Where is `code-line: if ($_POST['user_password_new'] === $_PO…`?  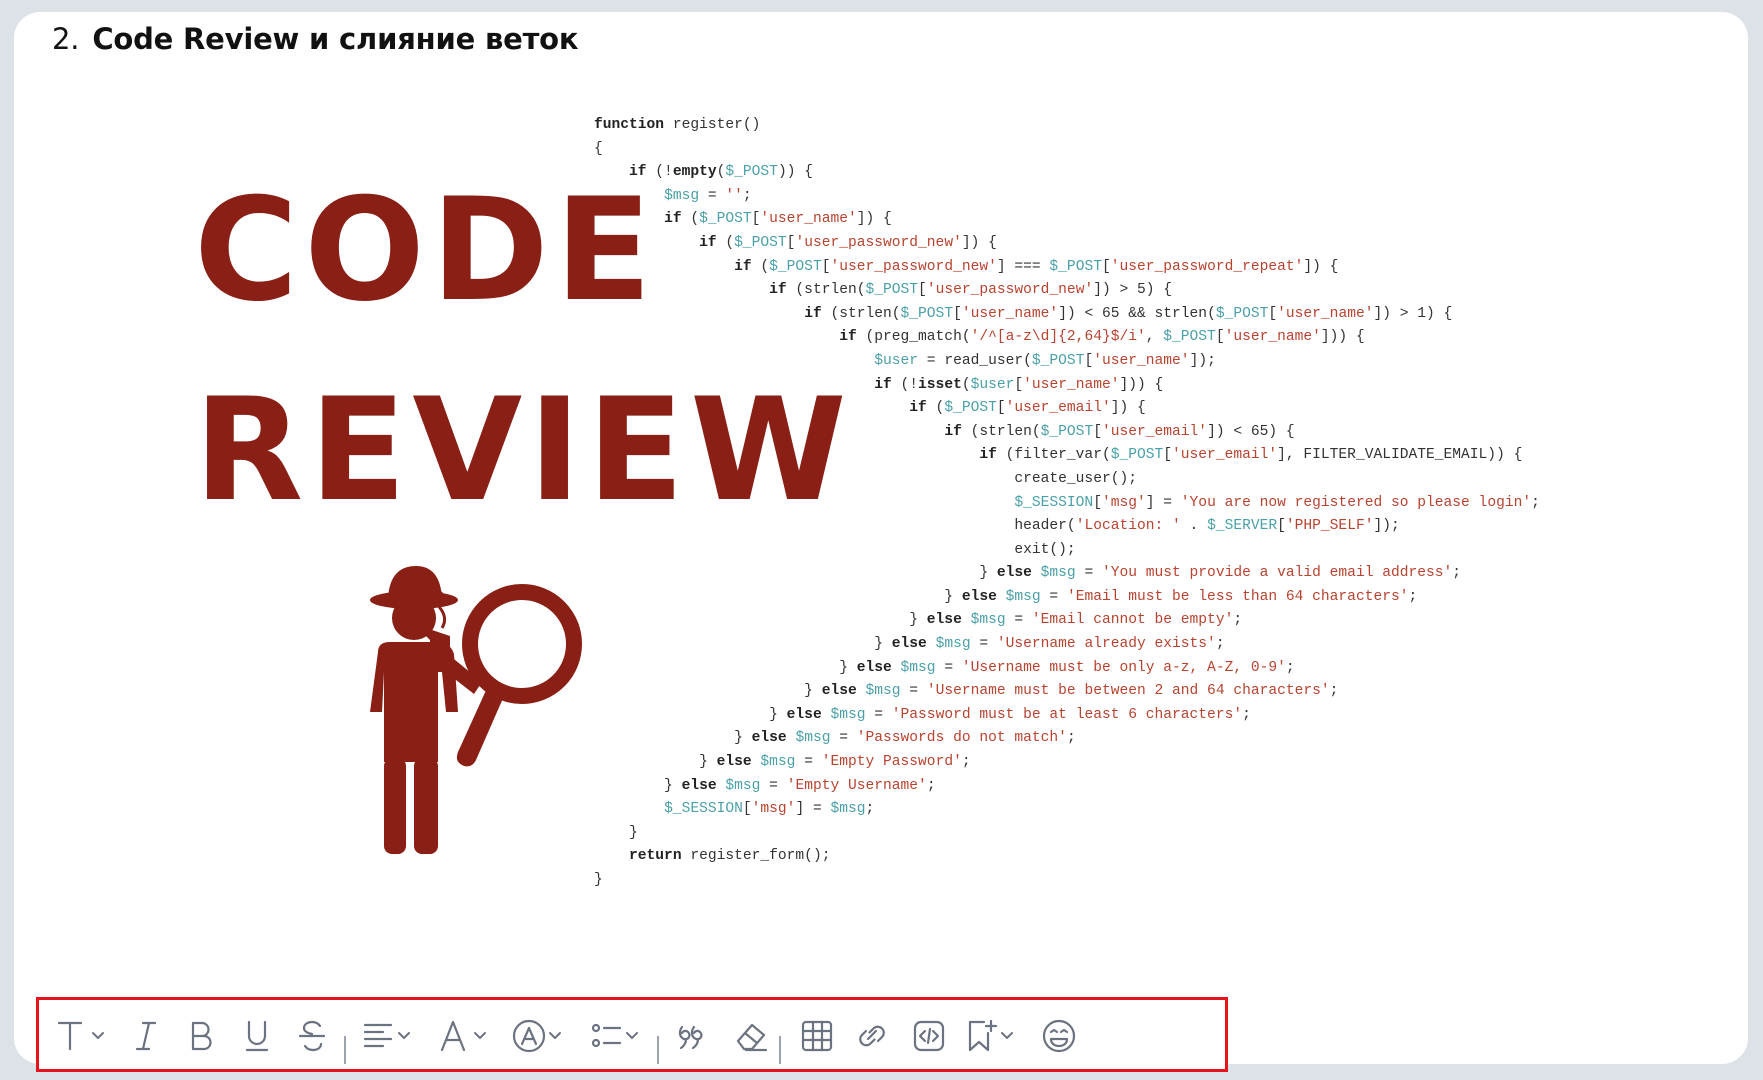 code-line: if ($_POST['user_password_new'] === $_PO… is located at coordinates (1036, 266).